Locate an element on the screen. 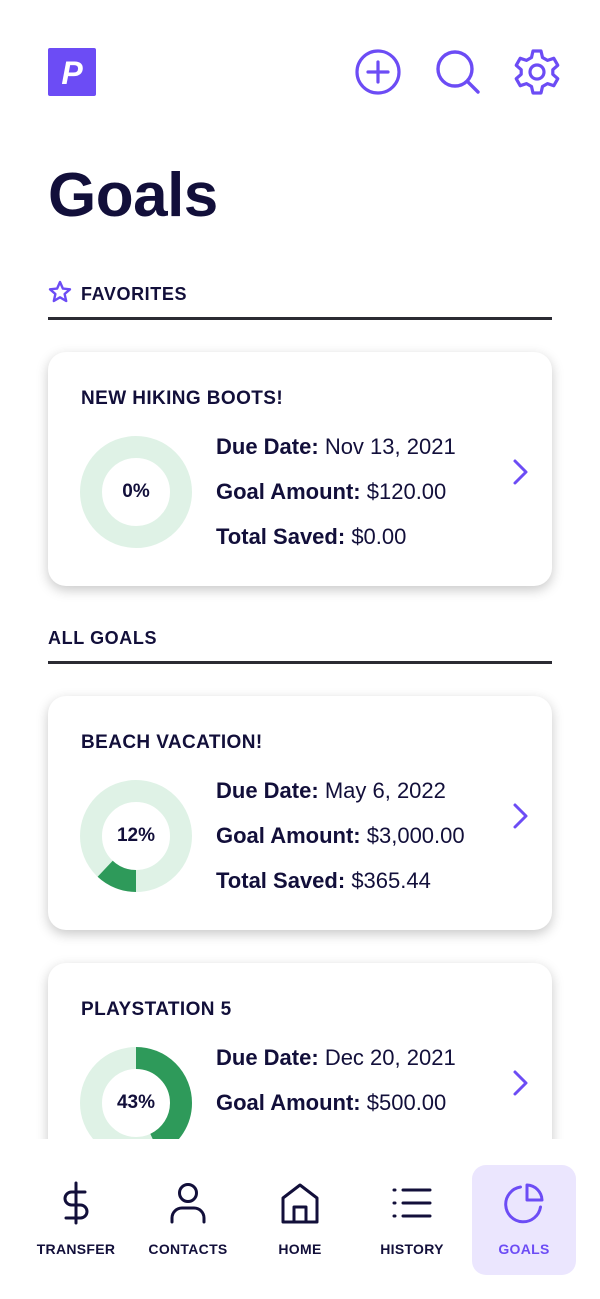  total-saved-row: Total Saved: $0.00 is located at coordinates (336, 546).